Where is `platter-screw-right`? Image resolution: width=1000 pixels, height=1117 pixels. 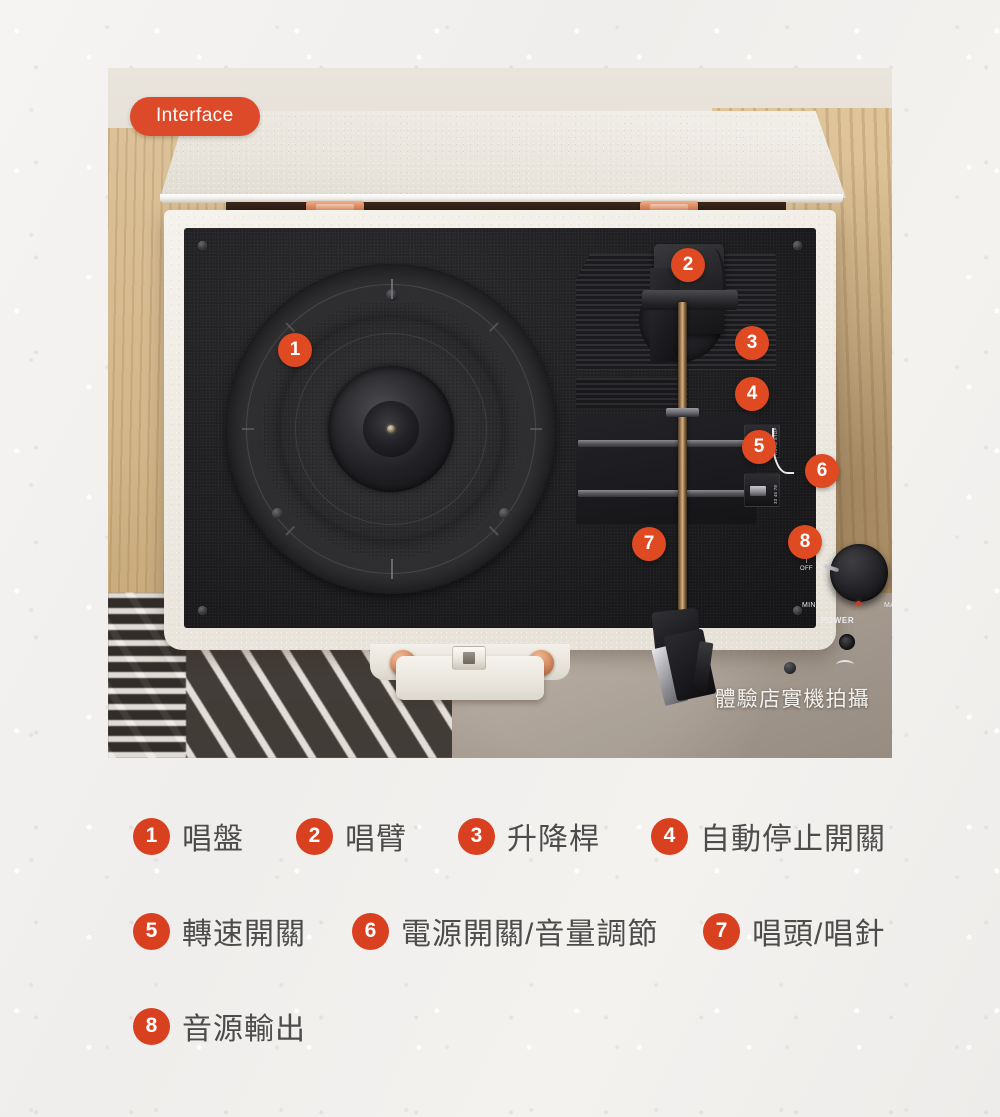 platter-screw-right is located at coordinates (504, 514).